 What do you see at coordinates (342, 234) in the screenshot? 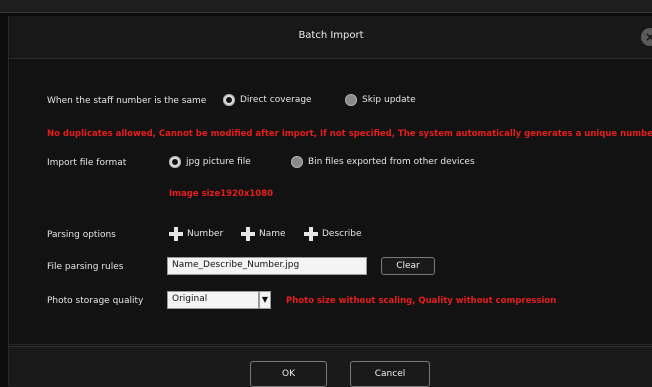
I see `add-describe-label: Describe` at bounding box center [342, 234].